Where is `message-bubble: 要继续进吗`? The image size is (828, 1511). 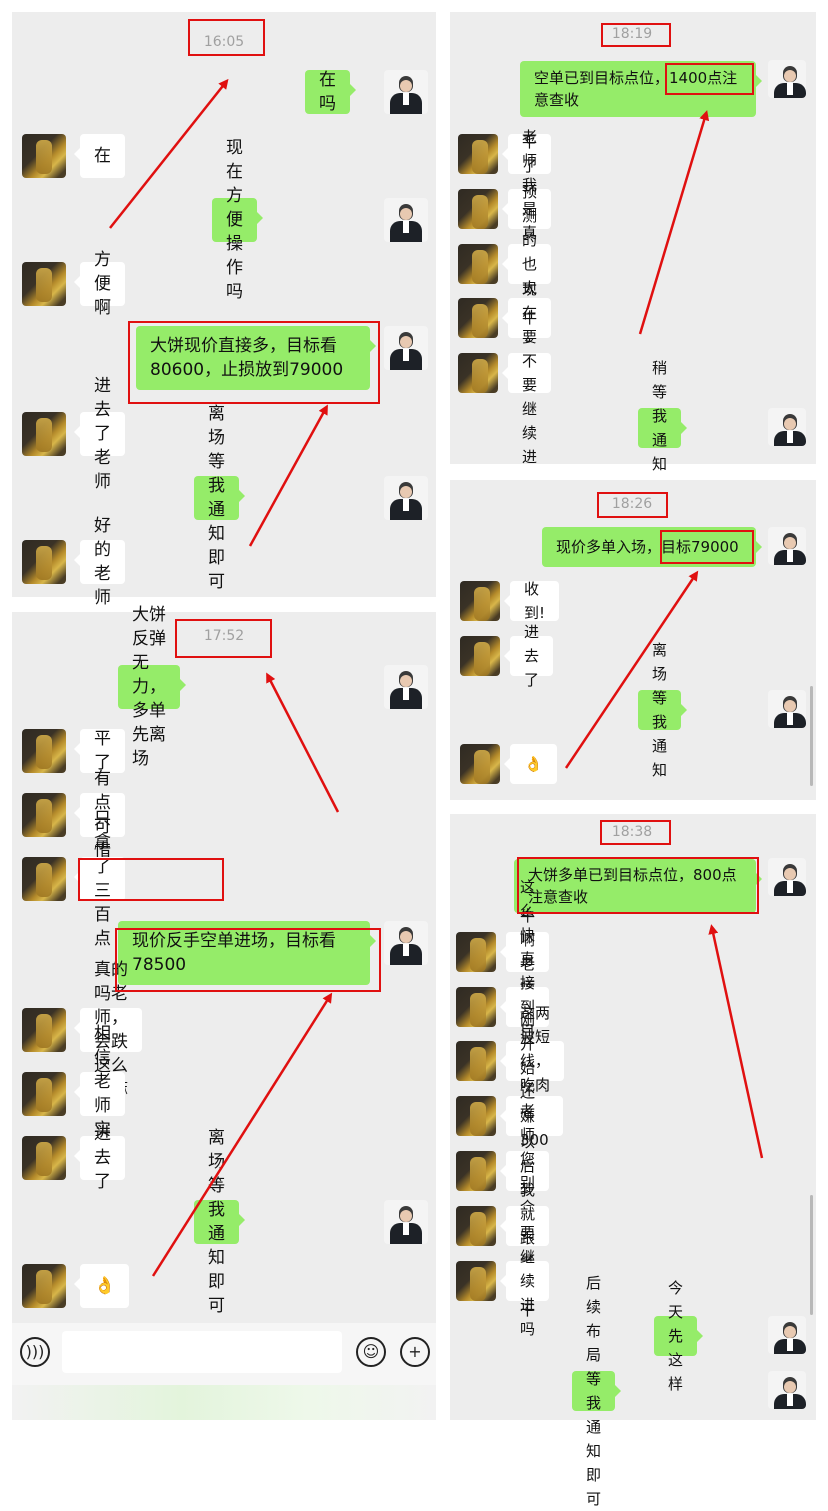
message-bubble: 要继续进吗 is located at coordinates (524, 1281).